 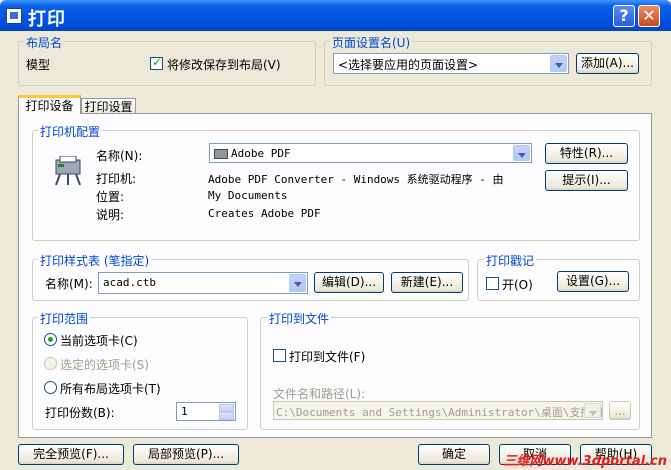 I want to click on plot-stamp-on-label: 开(O), so click(x=517, y=284).